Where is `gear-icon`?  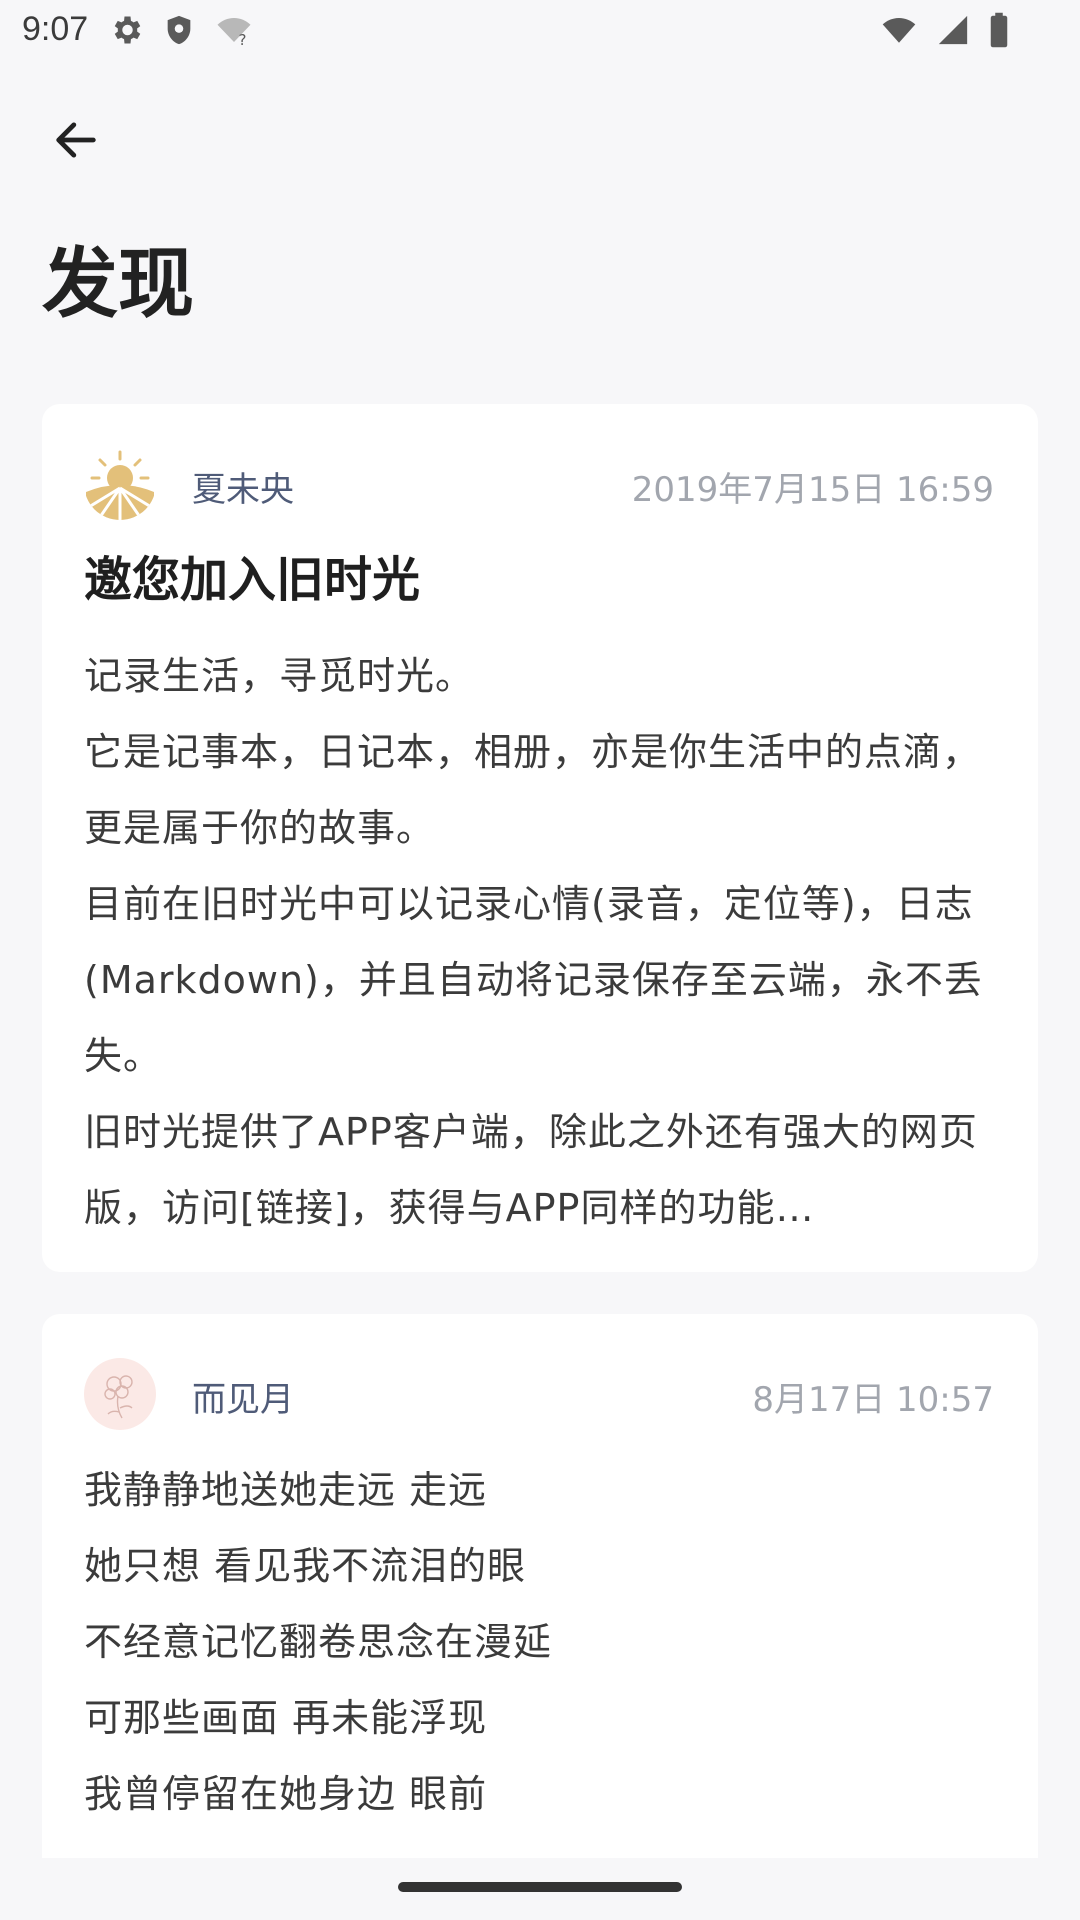 gear-icon is located at coordinates (126, 32).